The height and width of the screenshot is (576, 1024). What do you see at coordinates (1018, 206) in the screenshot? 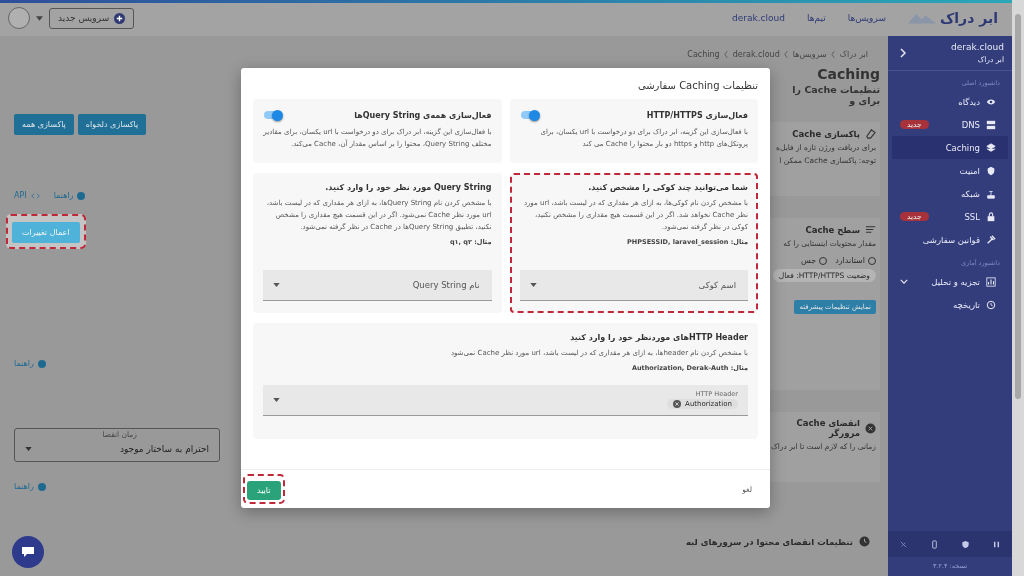
I see `scrollbar-thumb` at bounding box center [1018, 206].